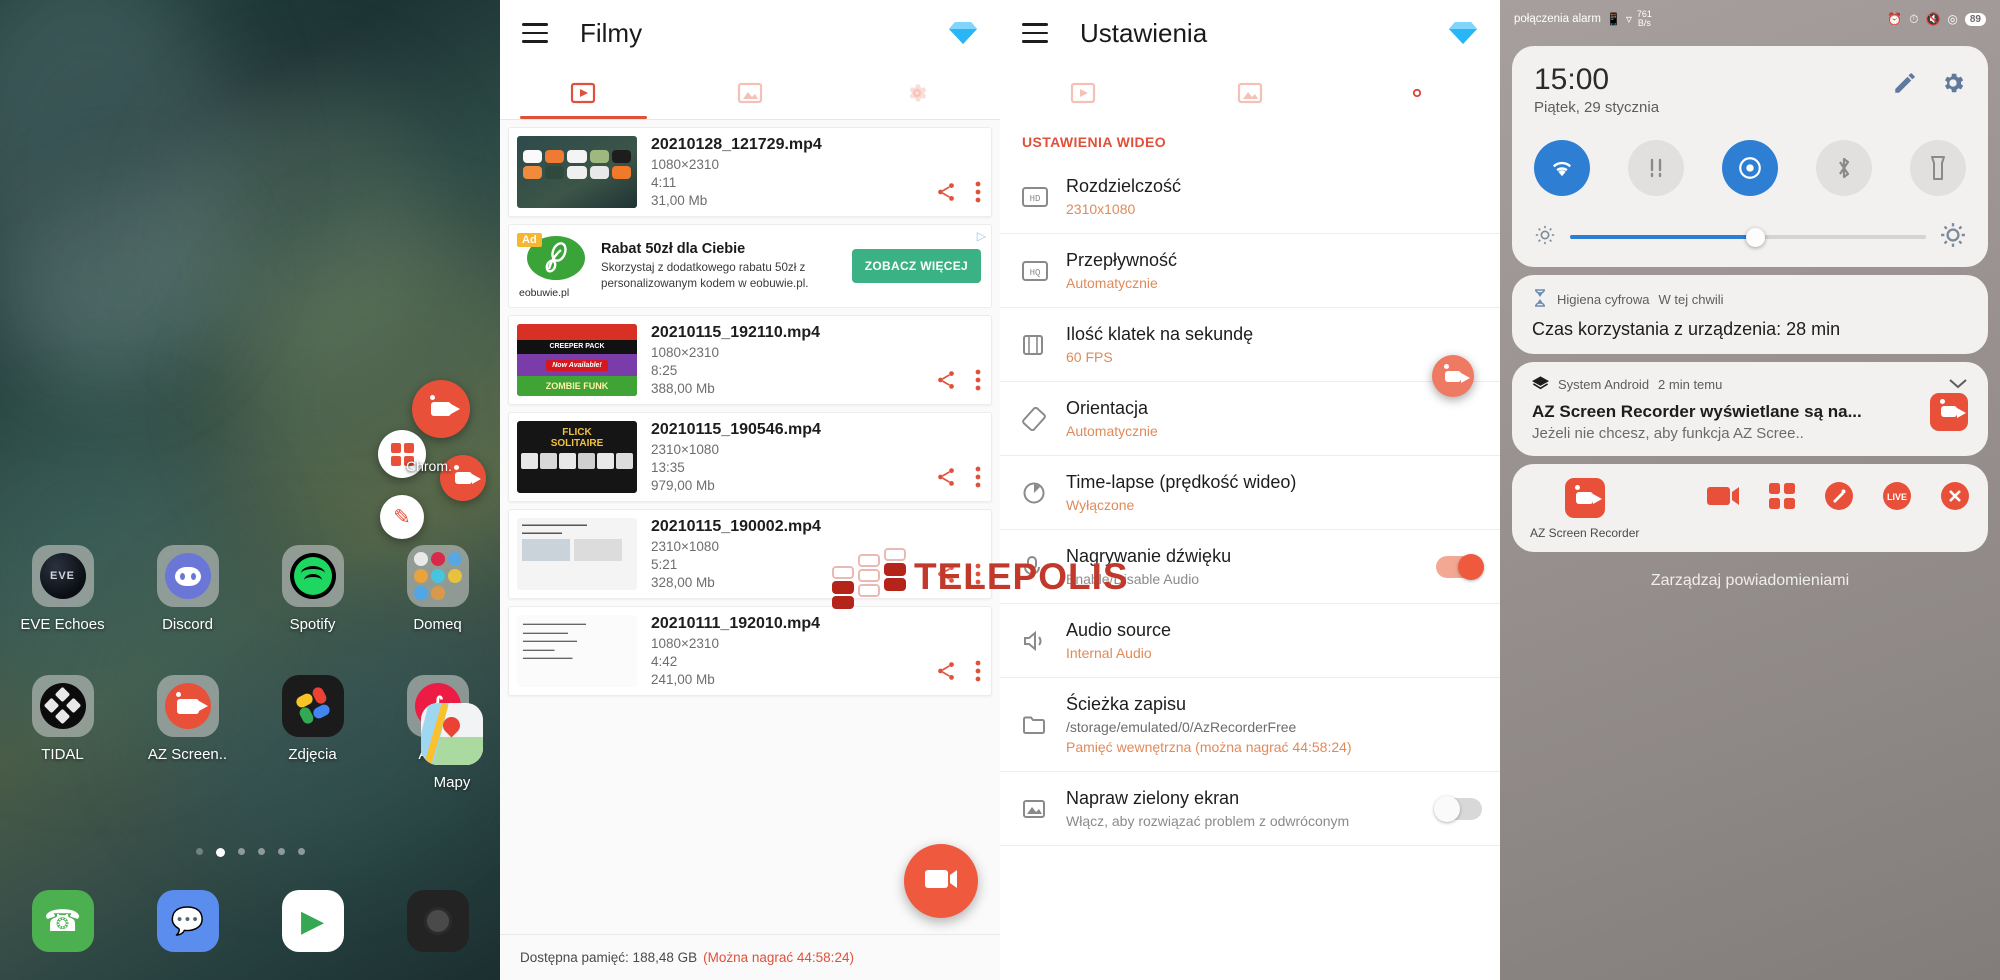 This screenshot has width=2000, height=980. I want to click on ad-title: Rabat 50zł dla Ciebie, so click(673, 249).